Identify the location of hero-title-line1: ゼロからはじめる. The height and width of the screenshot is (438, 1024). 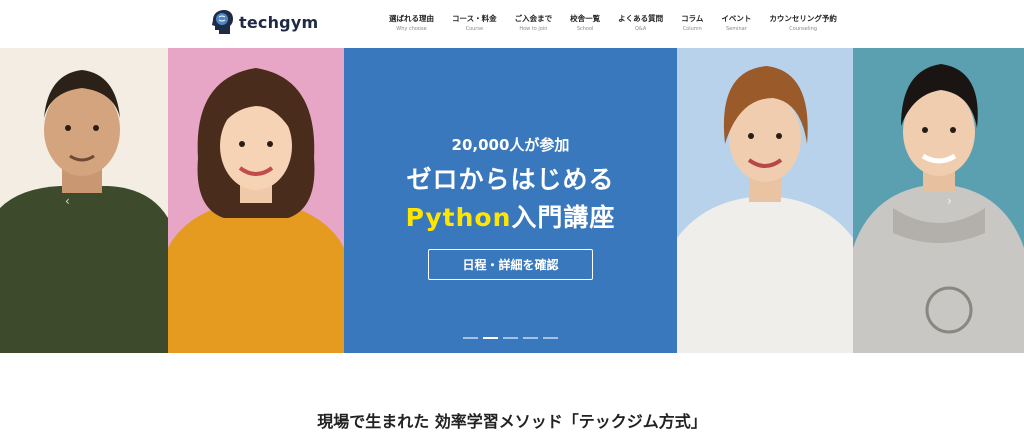
(510, 179).